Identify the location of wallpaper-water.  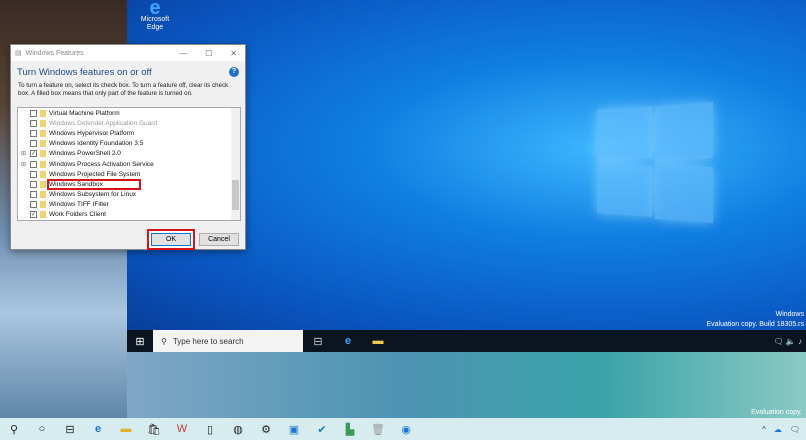
(466, 385).